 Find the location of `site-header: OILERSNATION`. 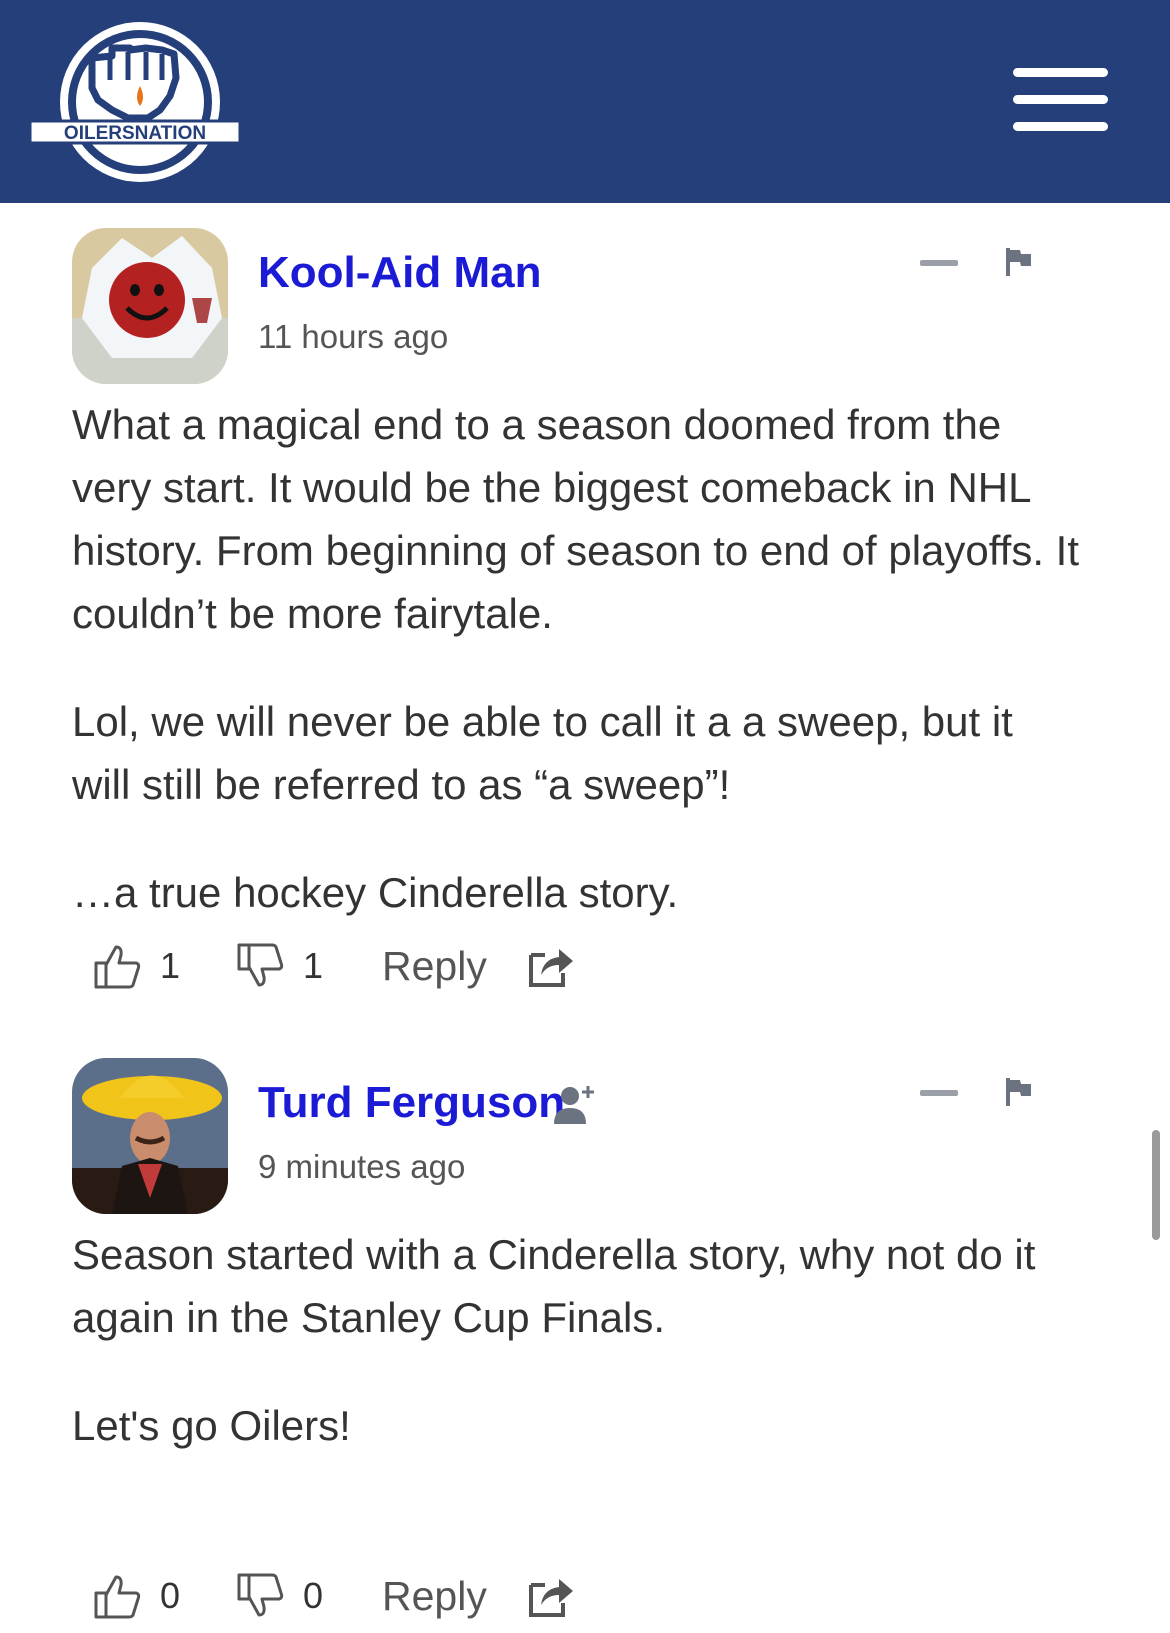

site-header: OILERSNATION is located at coordinates (585, 101).